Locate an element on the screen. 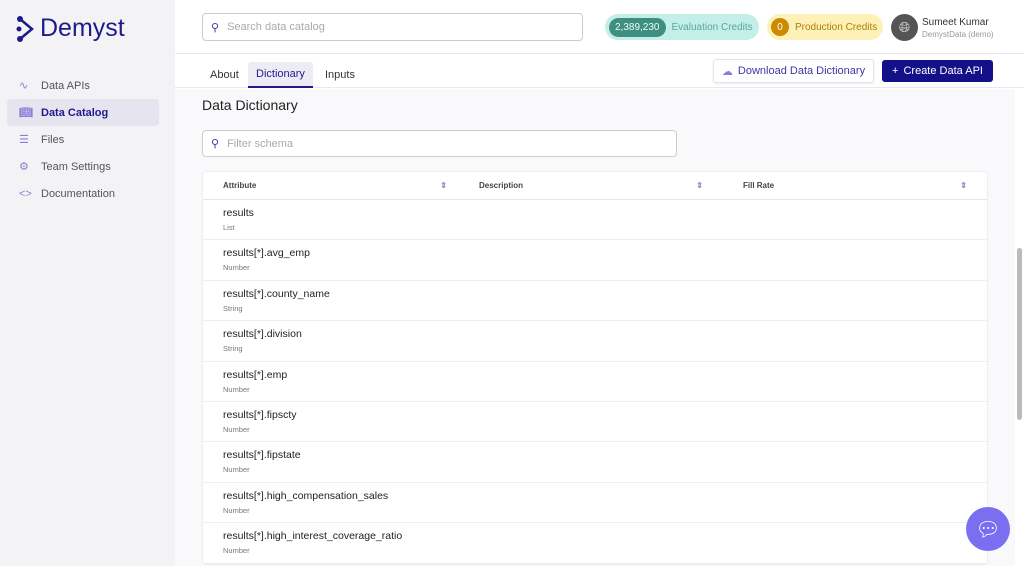 The width and height of the screenshot is (1024, 566). table-header: Attribute ⇕ Description ⇕ Fill Rate ⇕ is located at coordinates (595, 186).